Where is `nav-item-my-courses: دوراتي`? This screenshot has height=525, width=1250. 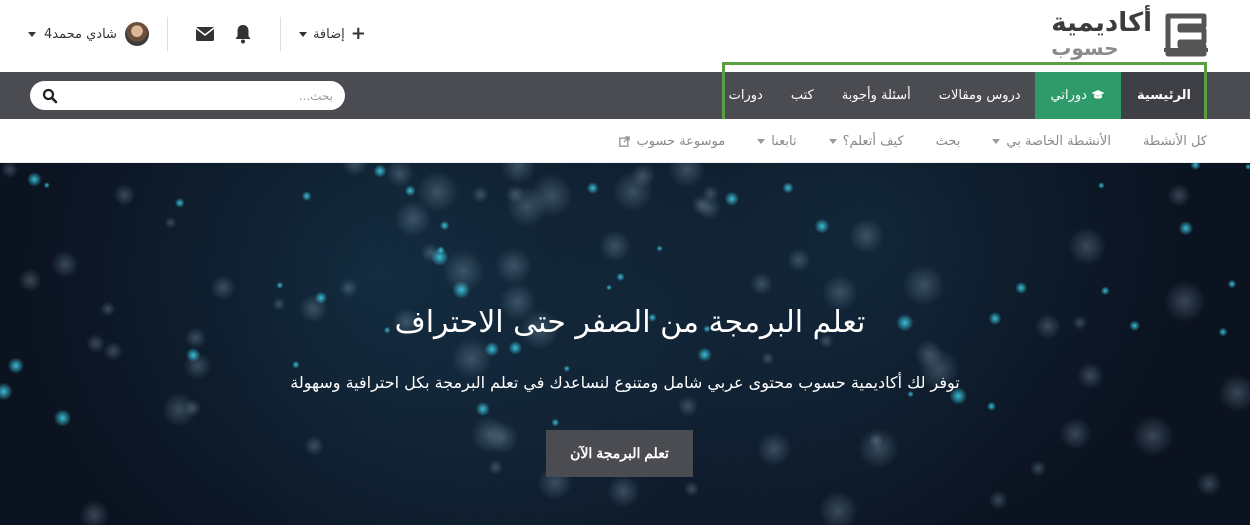
nav-item-my-courses: دوراتي is located at coordinates (1077, 95).